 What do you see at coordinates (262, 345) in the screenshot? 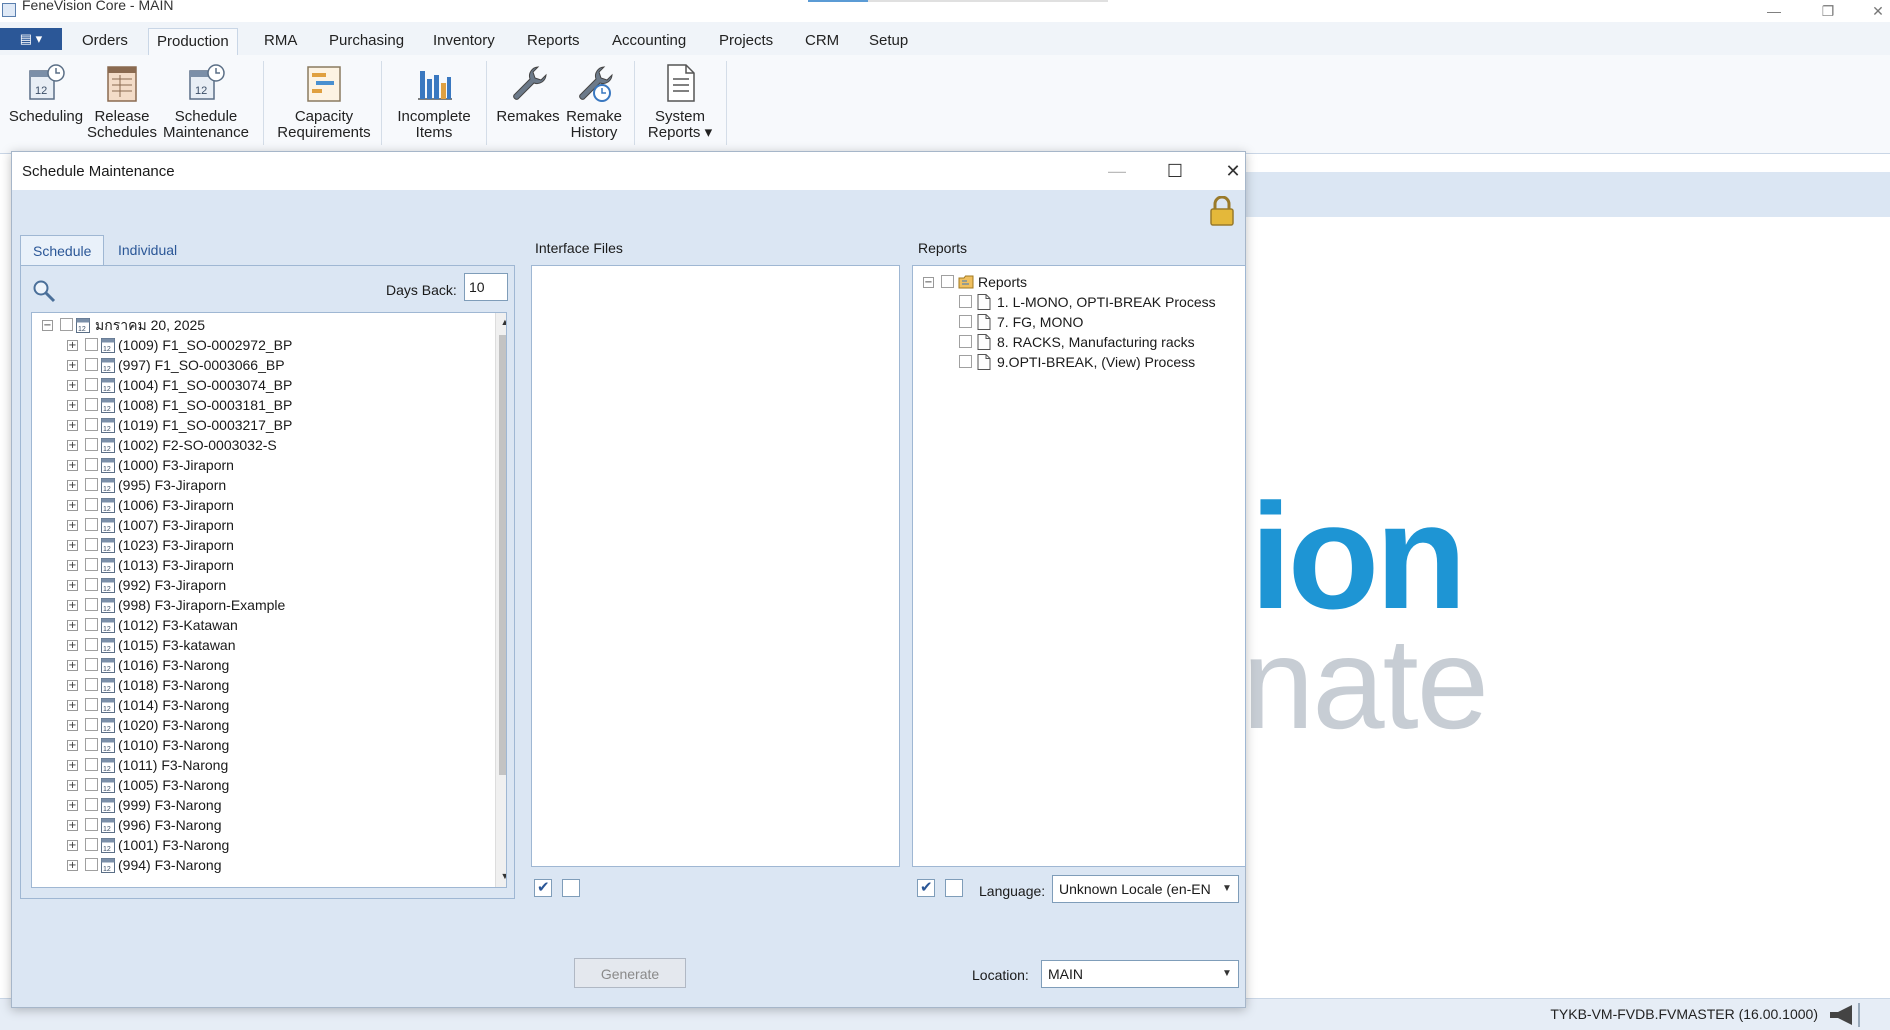
I see `tree-row: +12 (1009) F1_SO-0002972_BP` at bounding box center [262, 345].